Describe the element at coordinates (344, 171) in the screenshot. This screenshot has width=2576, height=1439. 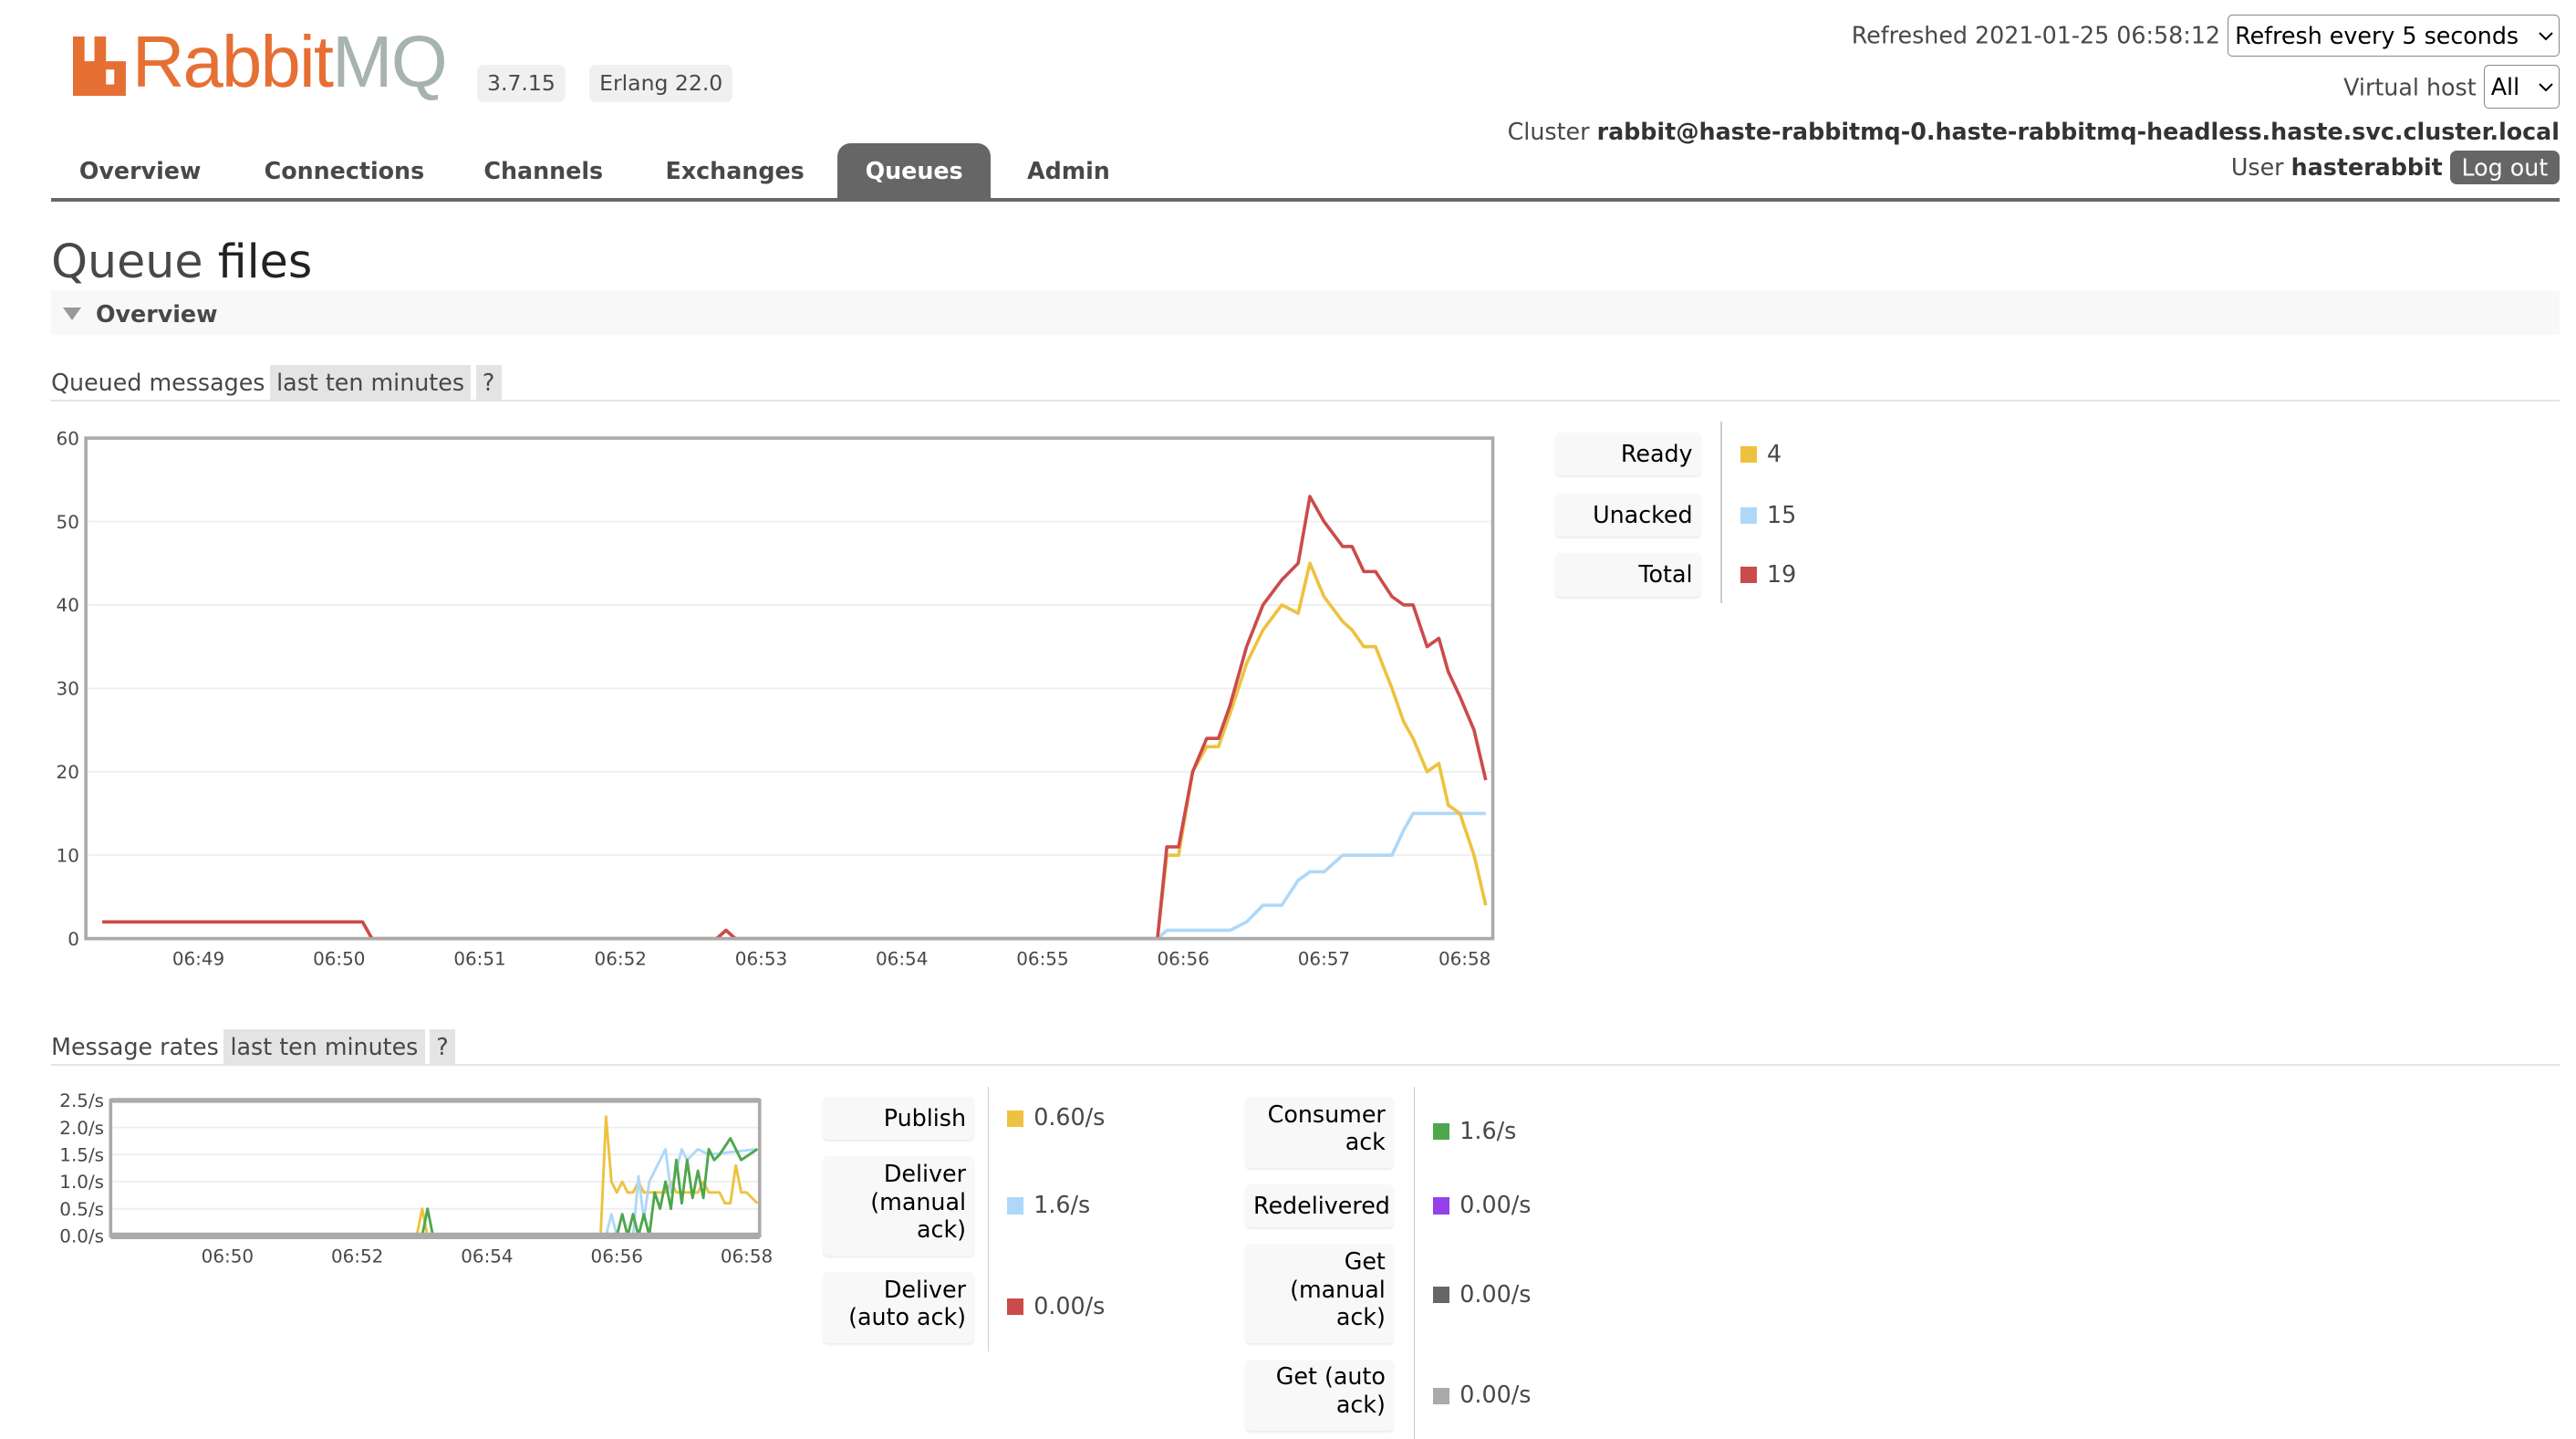
I see `tab-connections: Connections` at that location.